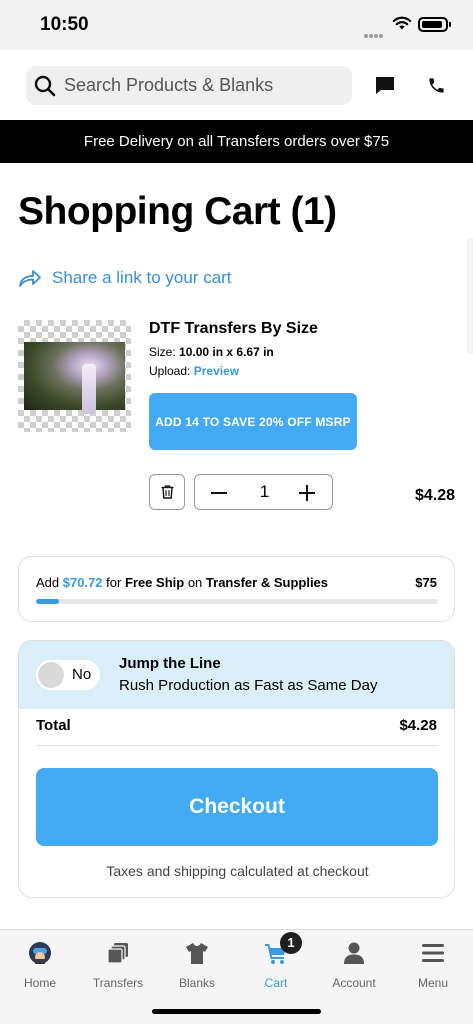  I want to click on item-price: $4.28, so click(434, 495).